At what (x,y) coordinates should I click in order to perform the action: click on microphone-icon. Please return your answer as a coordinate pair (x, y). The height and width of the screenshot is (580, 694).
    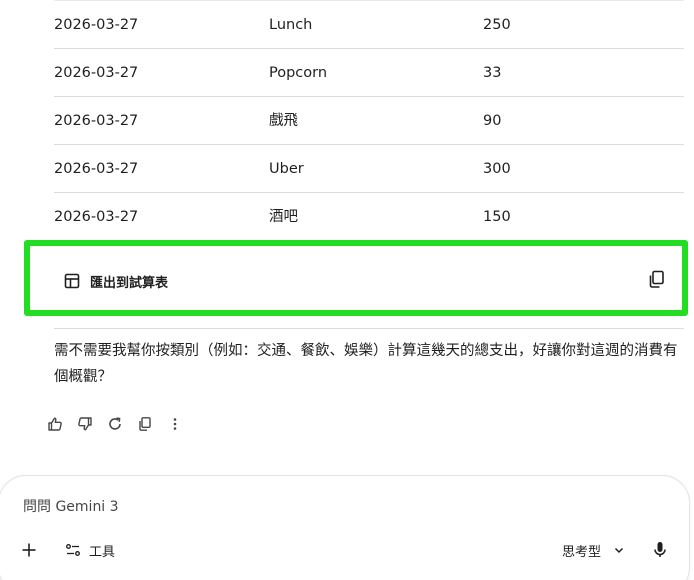
    Looking at the image, I should click on (660, 549).